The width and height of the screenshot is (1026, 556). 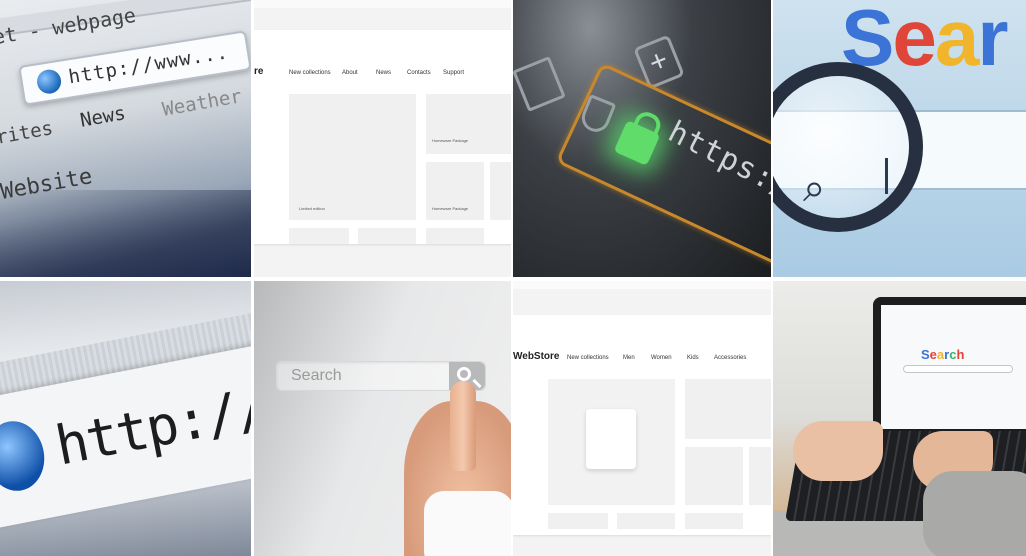 I want to click on search-icon: ⌕, so click(x=814, y=188).